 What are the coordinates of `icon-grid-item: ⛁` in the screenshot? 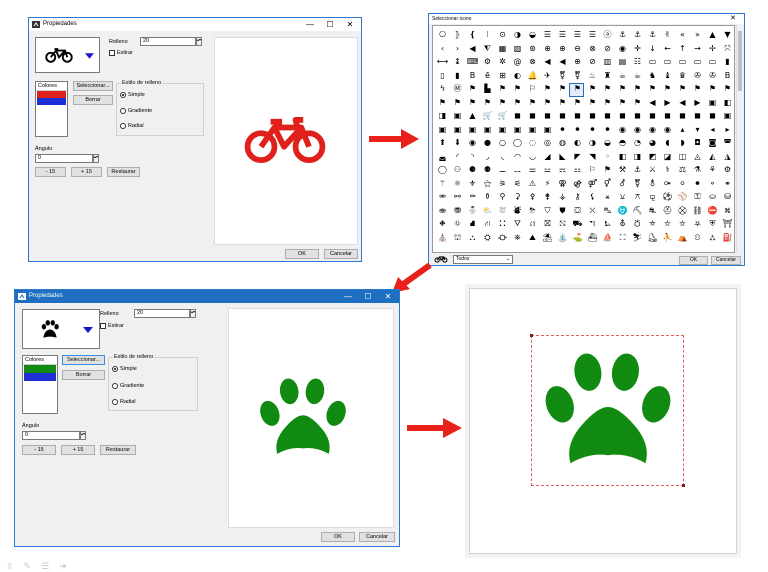 It's located at (727, 197).